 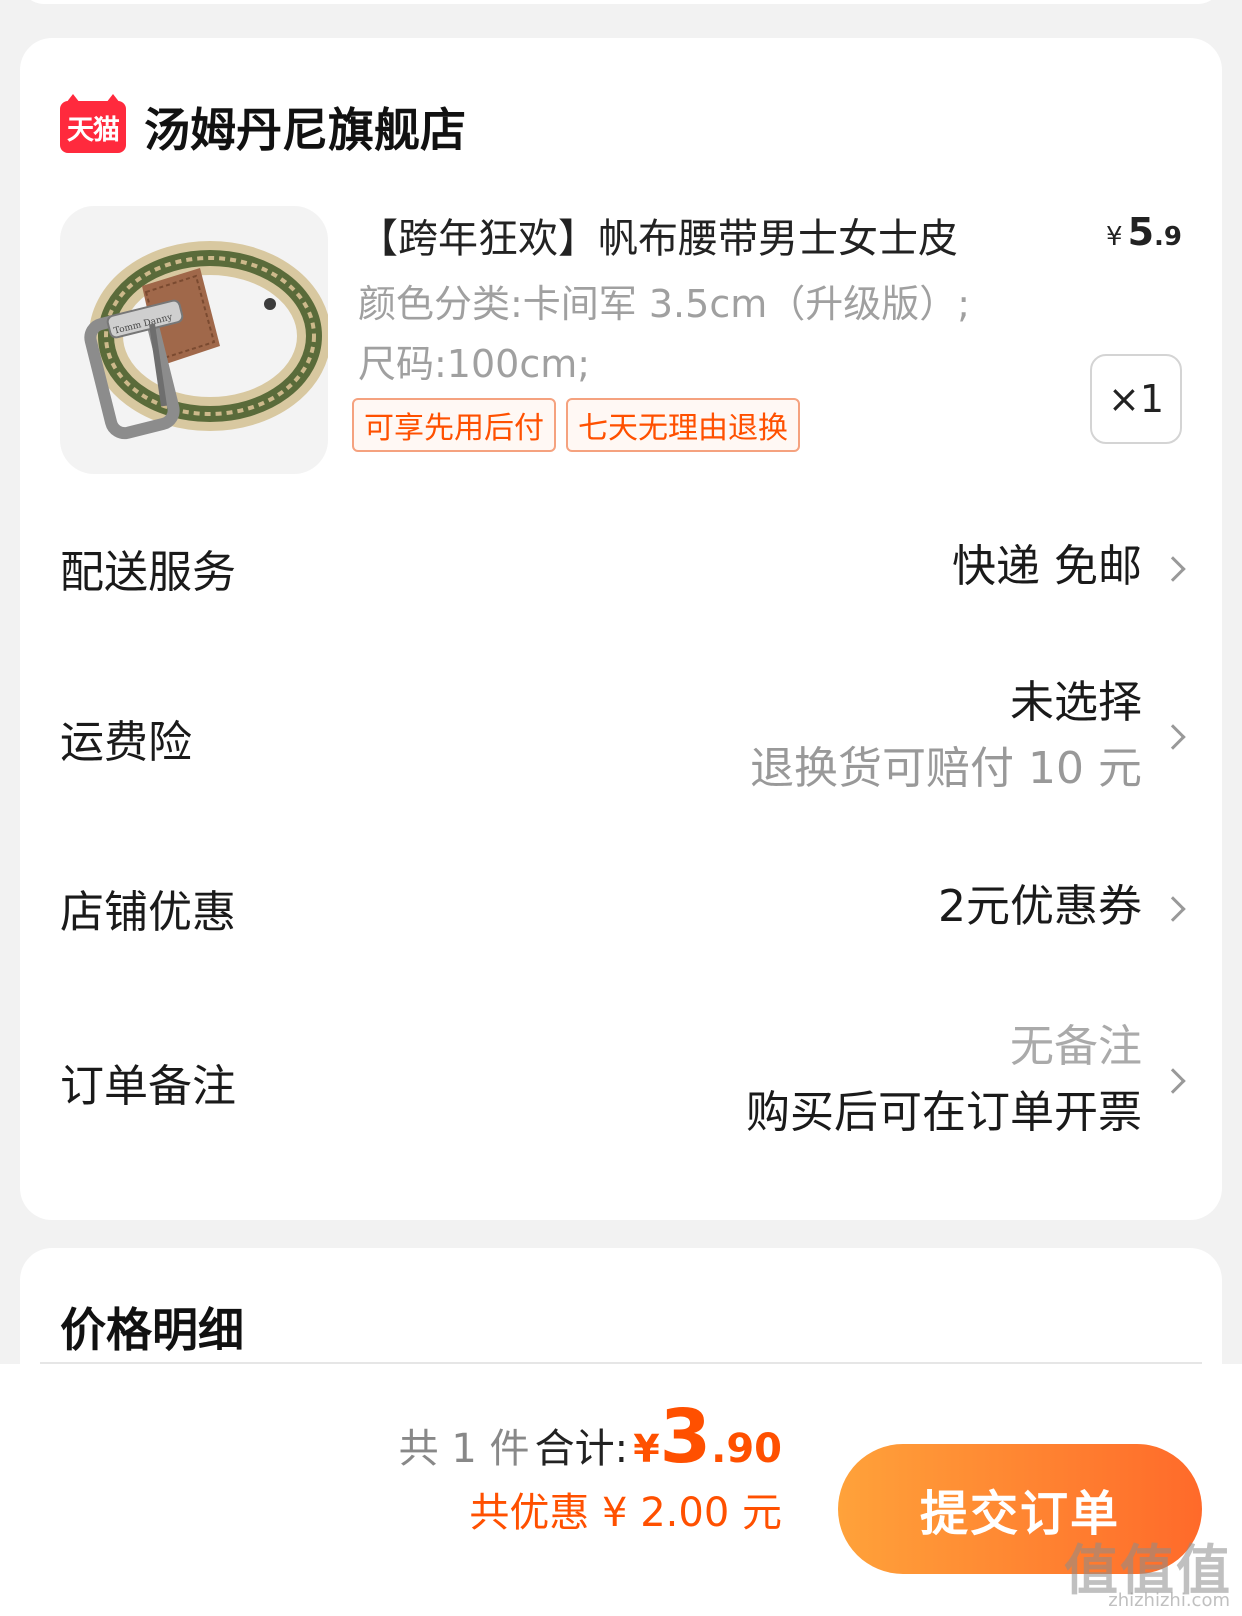 I want to click on item-count: 共 1 件, so click(x=464, y=1449).